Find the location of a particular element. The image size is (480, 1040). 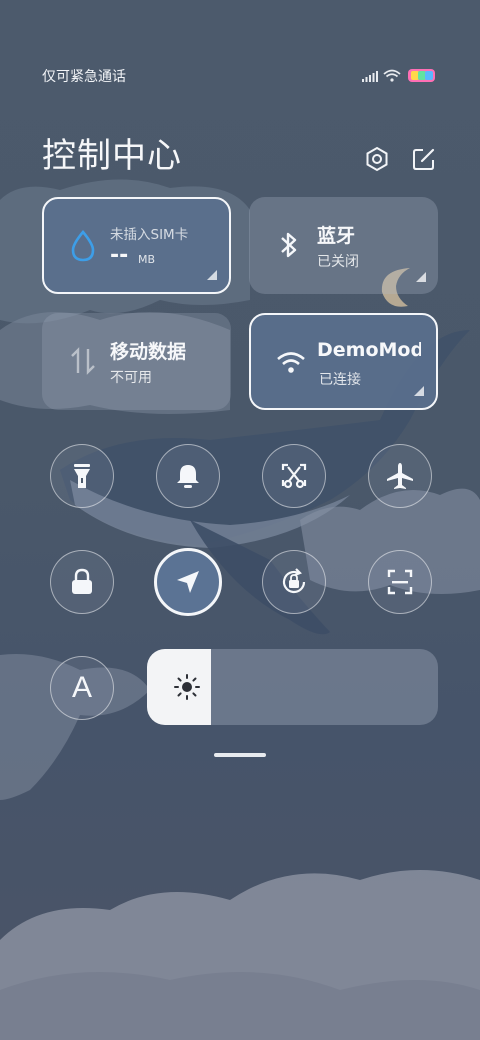

scissors-screenshot-icon is located at coordinates (294, 476).